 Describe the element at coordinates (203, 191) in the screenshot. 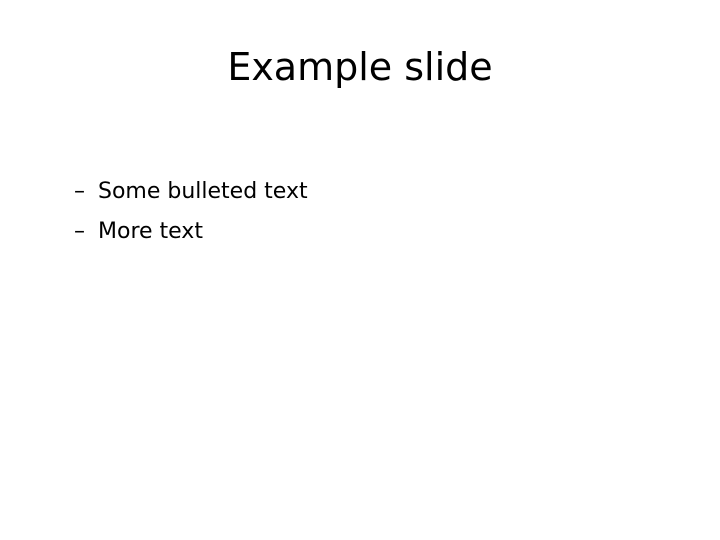

I see `bullet-text: Some bulleted text` at that location.